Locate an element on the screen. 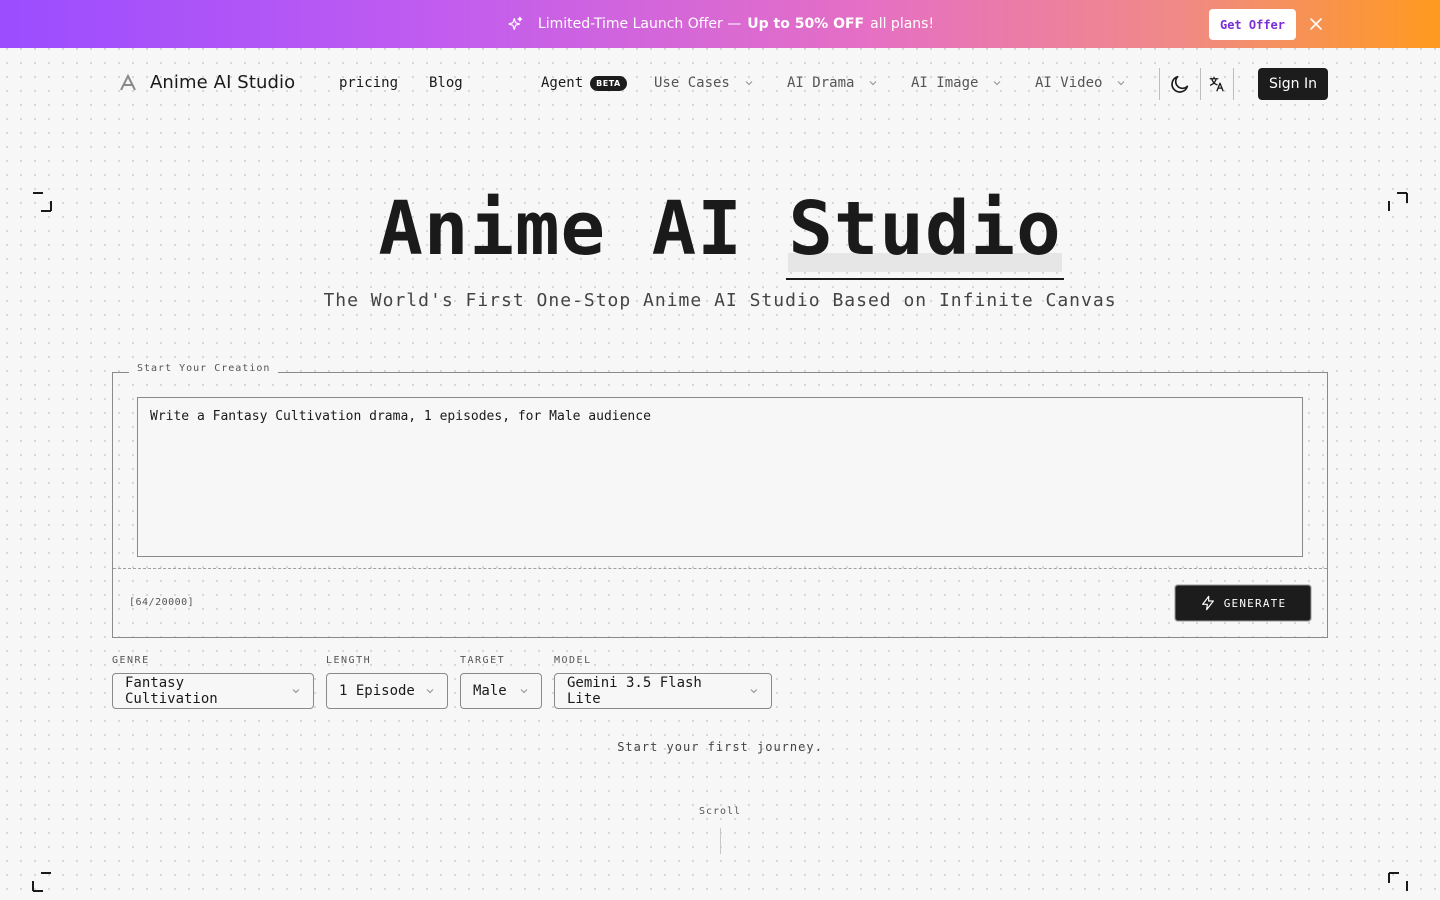 The height and width of the screenshot is (900, 1440). genre-select: Fantasy Cultivation is located at coordinates (213, 691).